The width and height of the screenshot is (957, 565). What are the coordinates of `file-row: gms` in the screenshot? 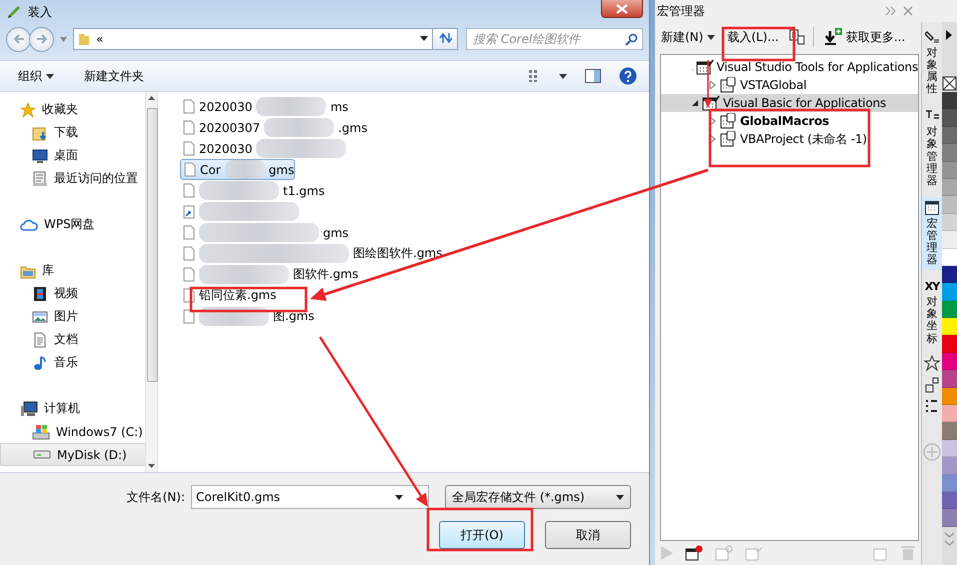 It's located at (264, 232).